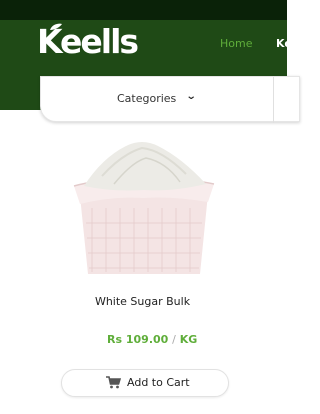  Describe the element at coordinates (113, 382) in the screenshot. I see `shopping-cart-icon` at that location.